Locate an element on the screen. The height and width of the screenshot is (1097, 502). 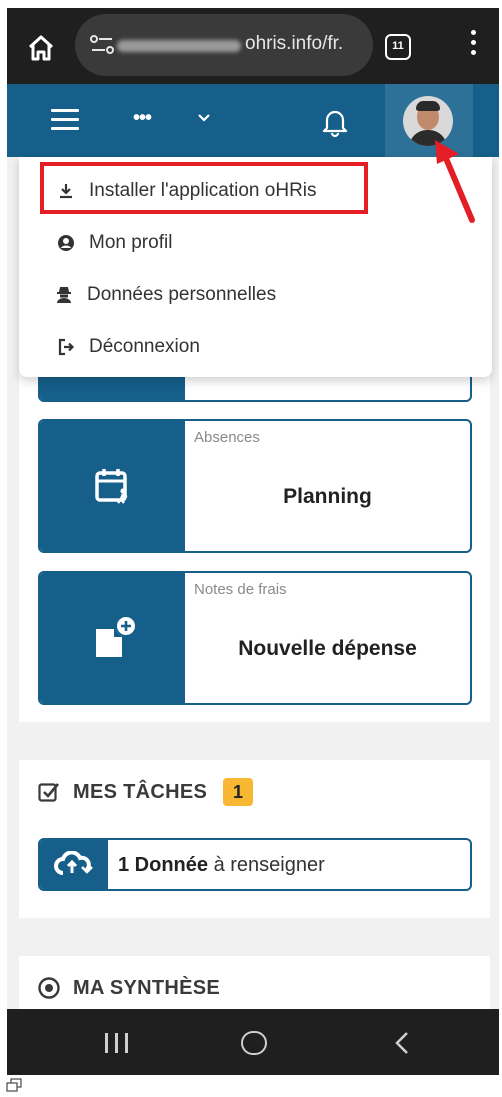
url-redacted is located at coordinates (179, 46).